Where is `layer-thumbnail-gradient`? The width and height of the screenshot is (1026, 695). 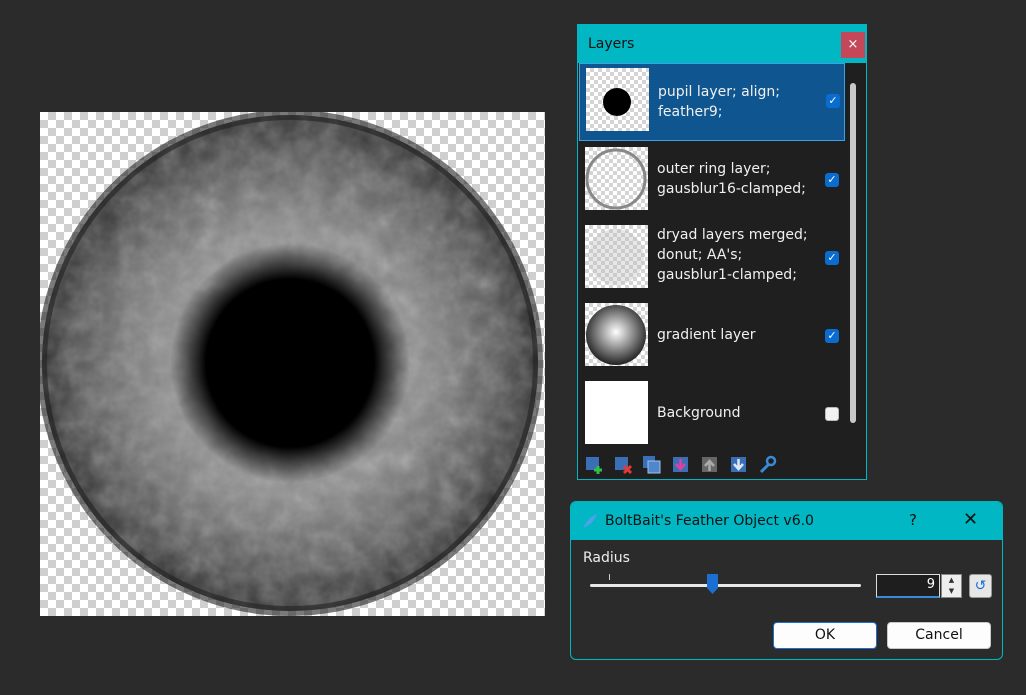
layer-thumbnail-gradient is located at coordinates (616, 334).